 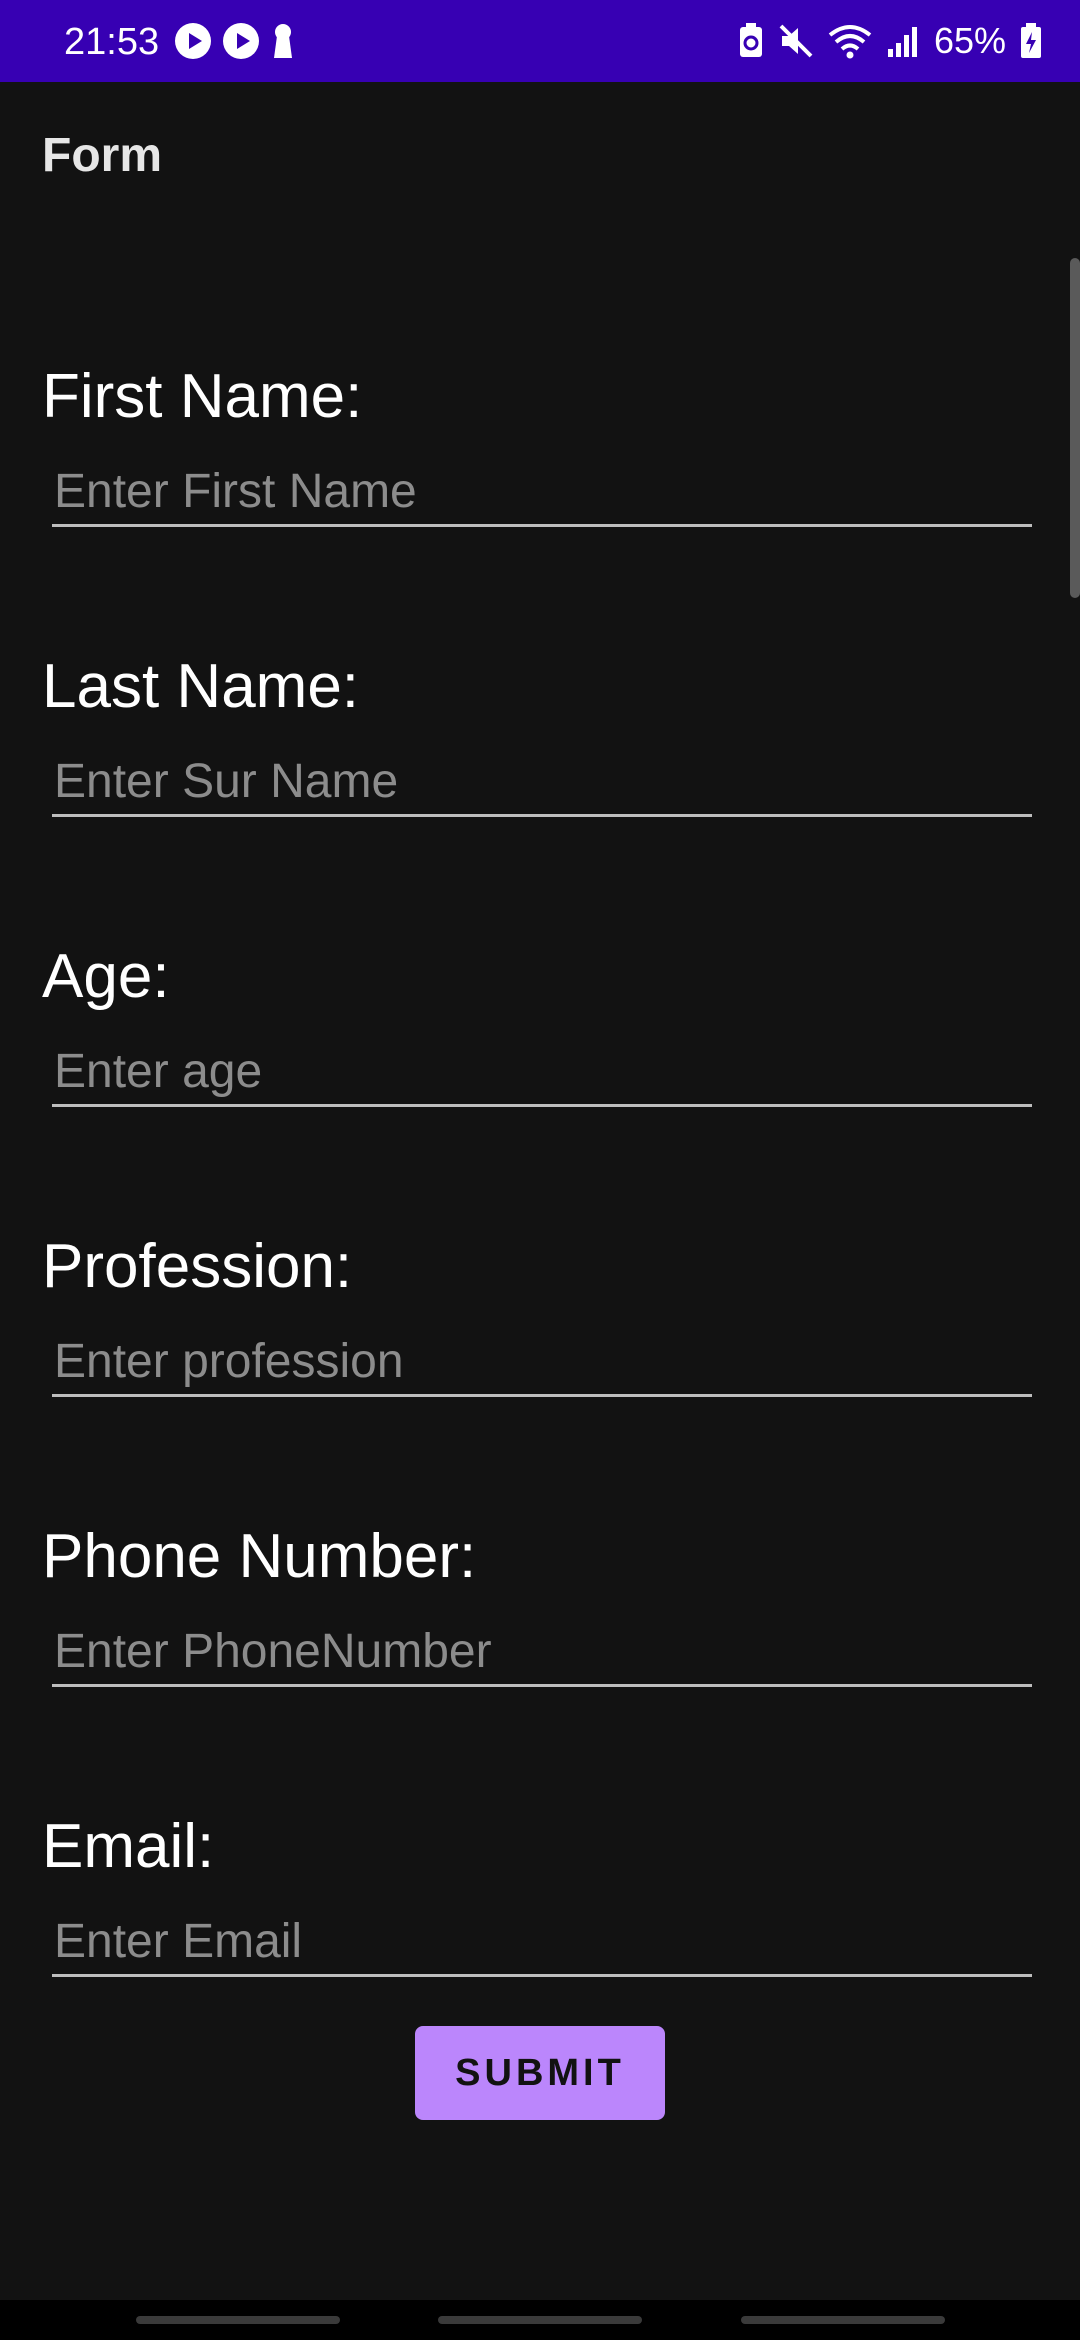 What do you see at coordinates (969, 40) in the screenshot?
I see `battery-percentage: 65%` at bounding box center [969, 40].